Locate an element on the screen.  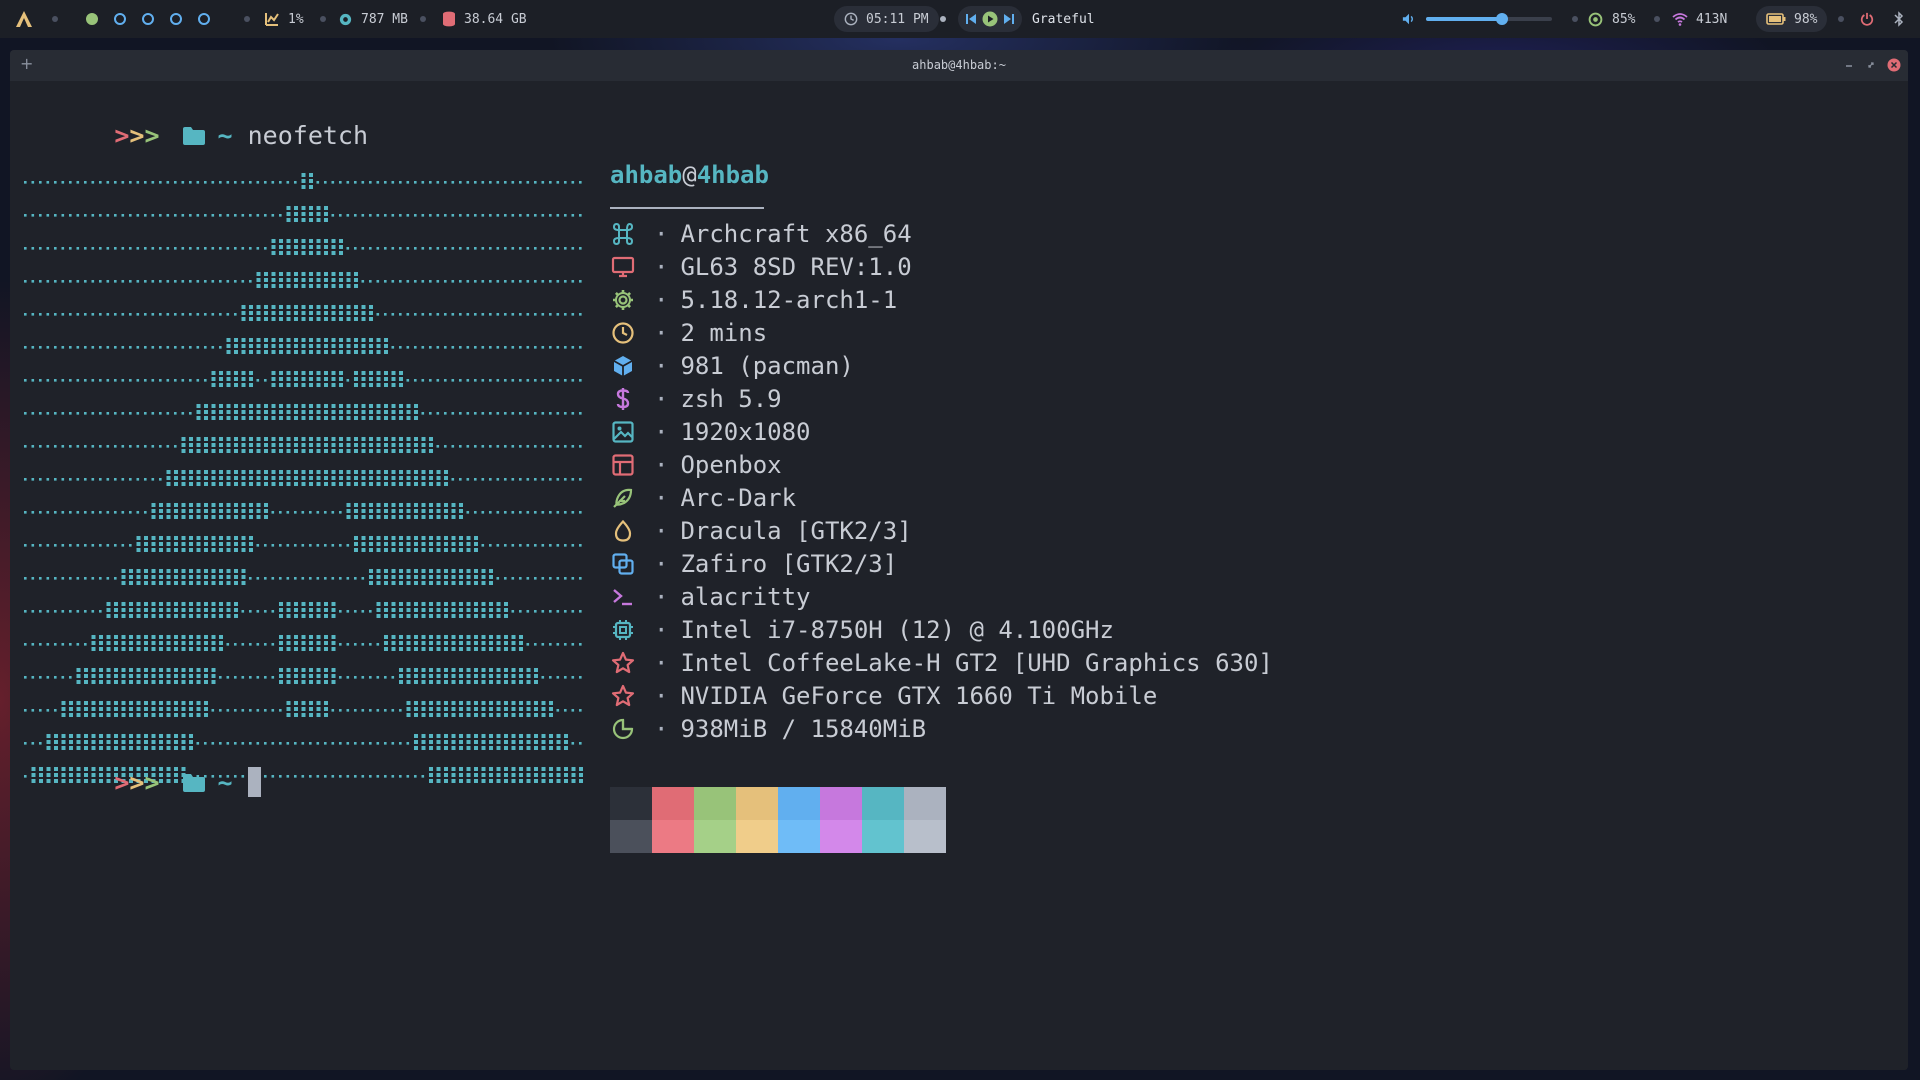
volume-module is located at coordinates (1477, 19).